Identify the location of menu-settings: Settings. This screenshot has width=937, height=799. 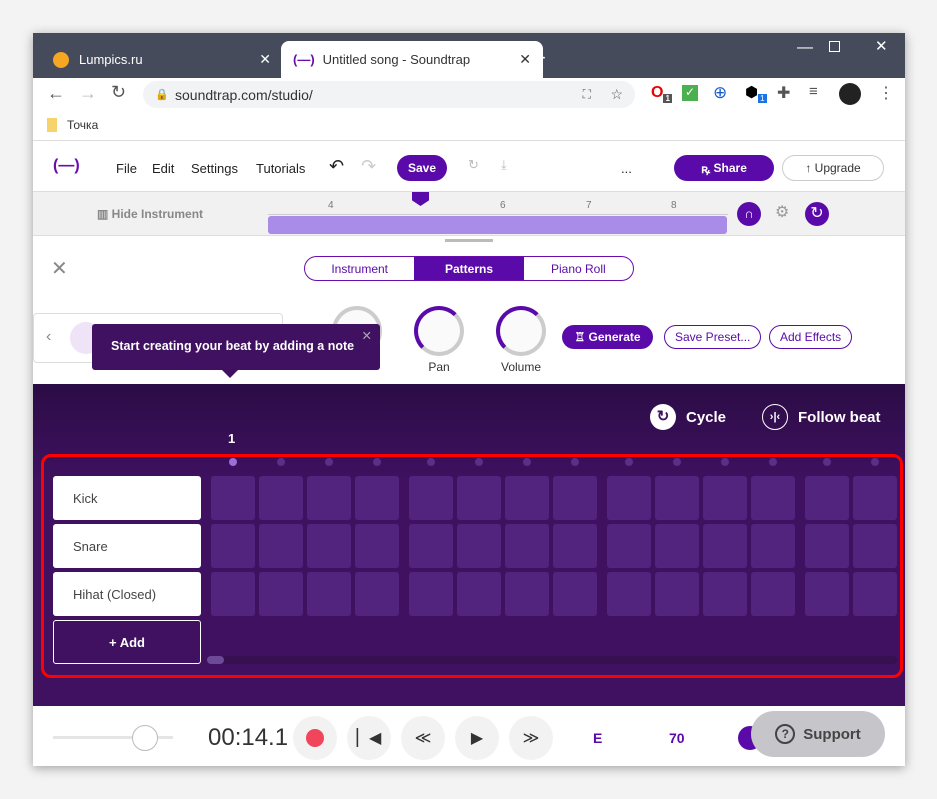
(214, 168).